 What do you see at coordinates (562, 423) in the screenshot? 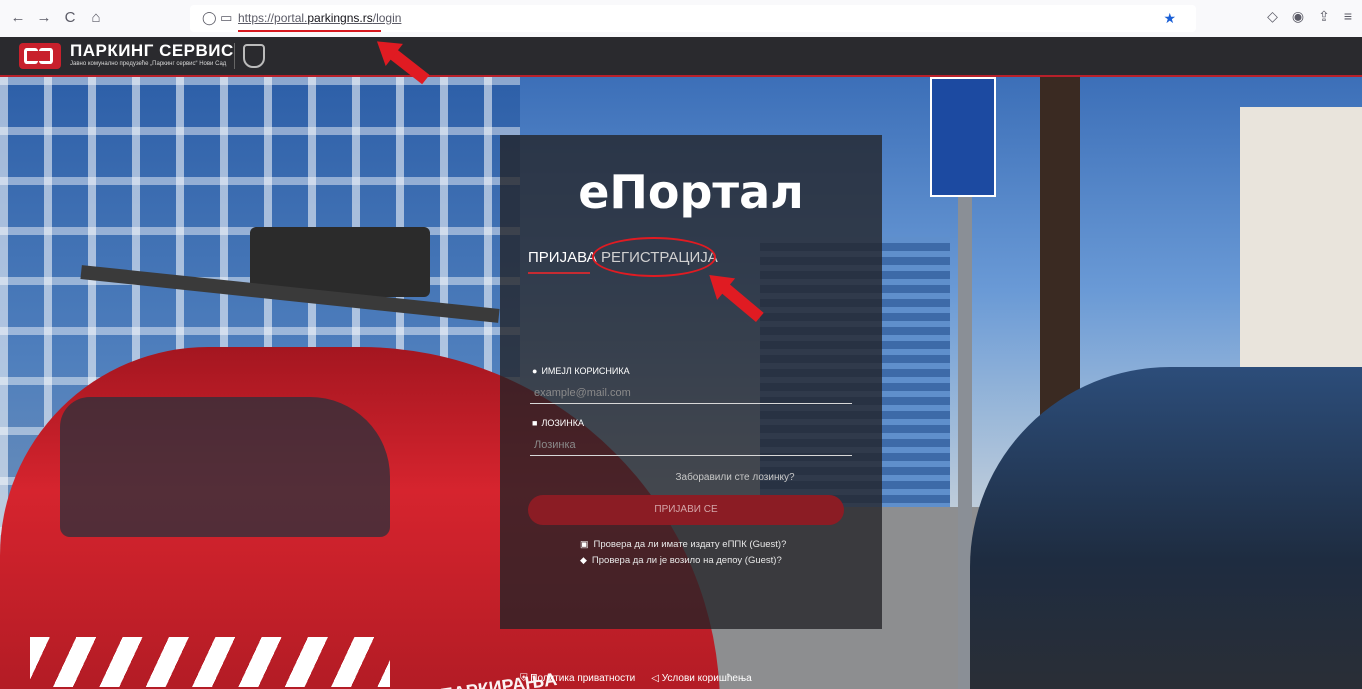
I see `password-label-text: ЛОЗИНКА` at bounding box center [562, 423].